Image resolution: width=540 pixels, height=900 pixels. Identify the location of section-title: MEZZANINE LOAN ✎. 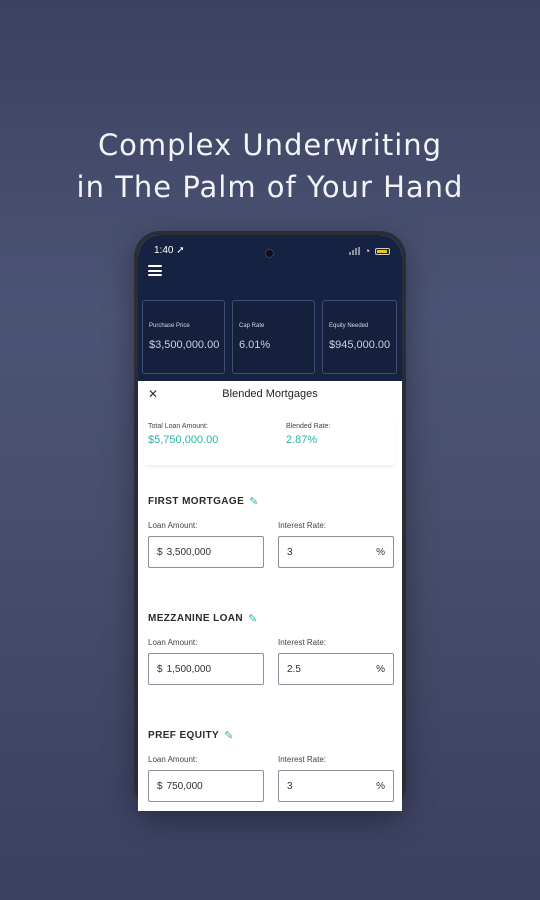
(271, 618).